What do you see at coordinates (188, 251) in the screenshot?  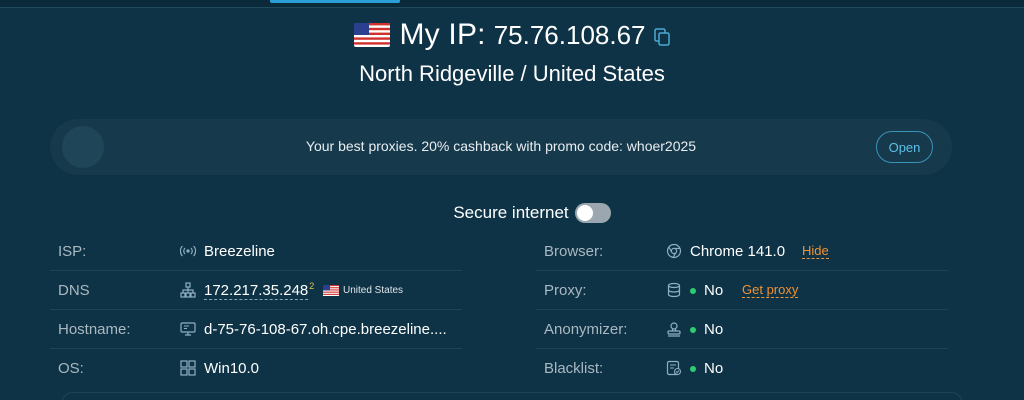 I see `broadcast-icon` at bounding box center [188, 251].